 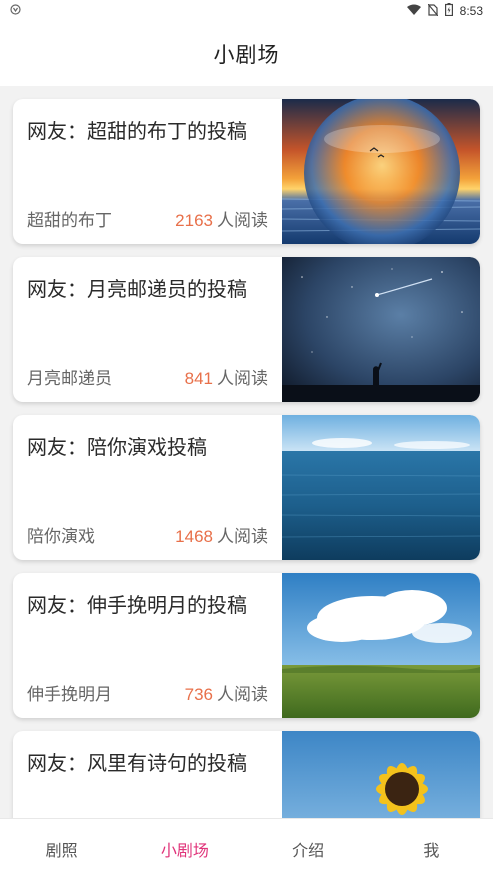 I want to click on post-thumbnail-ocean, so click(x=381, y=487).